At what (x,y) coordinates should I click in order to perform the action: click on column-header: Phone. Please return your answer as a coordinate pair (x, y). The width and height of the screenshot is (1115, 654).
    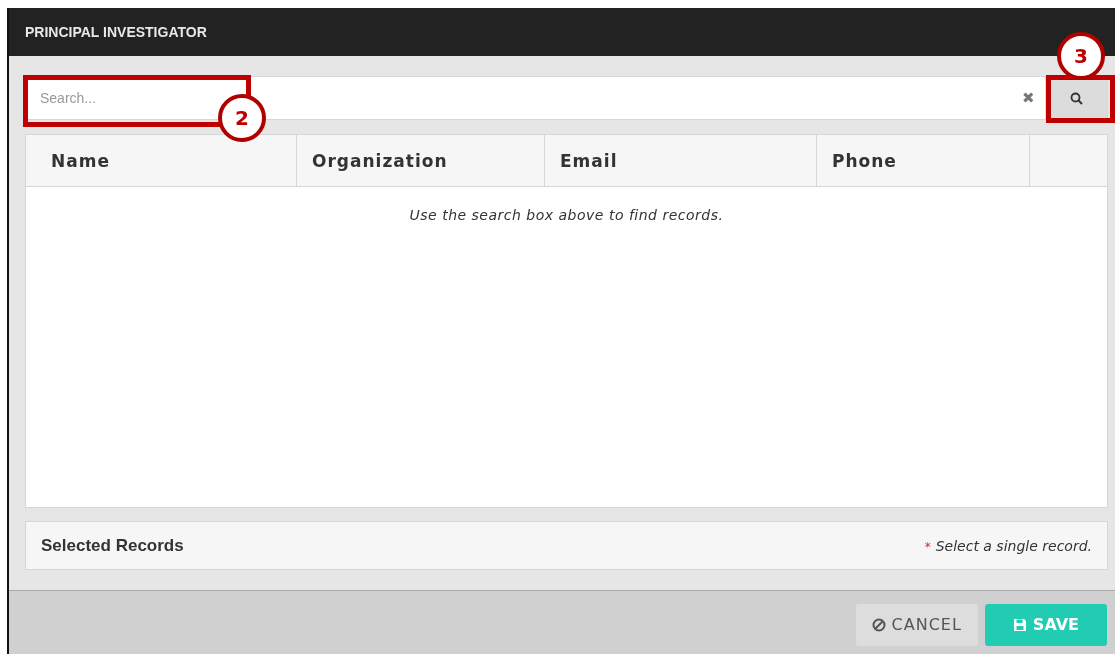
    Looking at the image, I should click on (864, 160).